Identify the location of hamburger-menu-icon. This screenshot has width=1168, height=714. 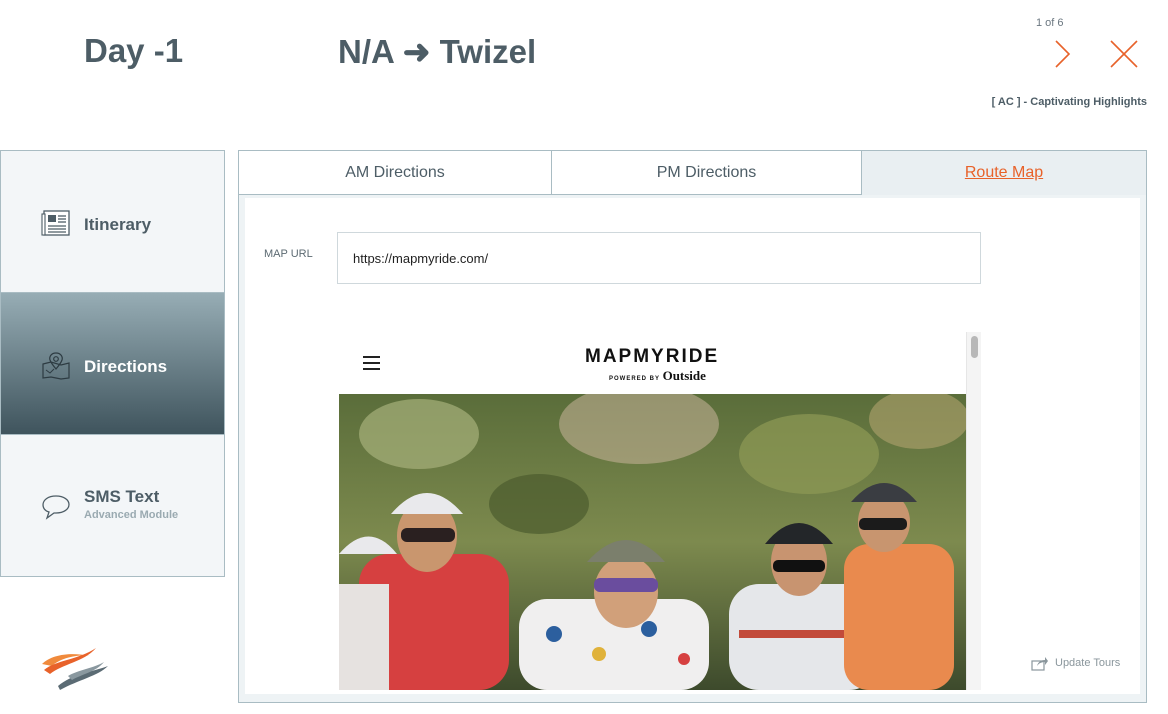
(371, 363).